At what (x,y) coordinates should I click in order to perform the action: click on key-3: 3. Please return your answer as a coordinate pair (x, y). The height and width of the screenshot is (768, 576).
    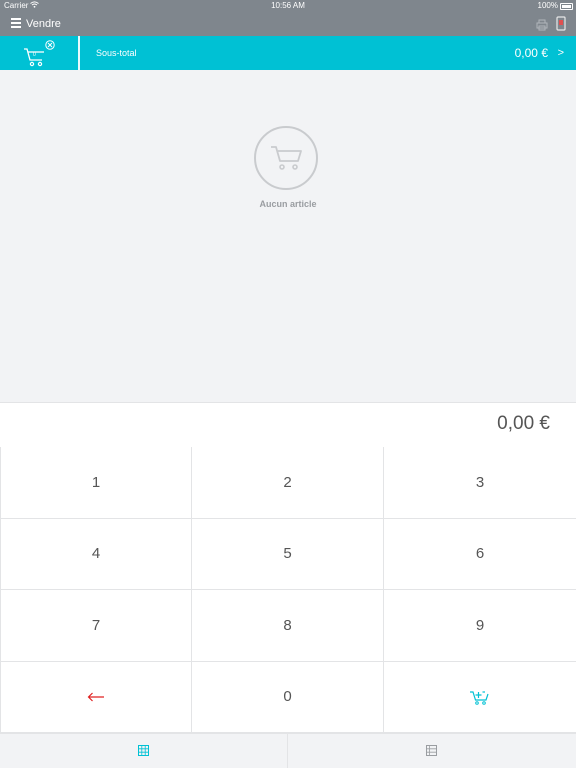
    Looking at the image, I should click on (480, 483).